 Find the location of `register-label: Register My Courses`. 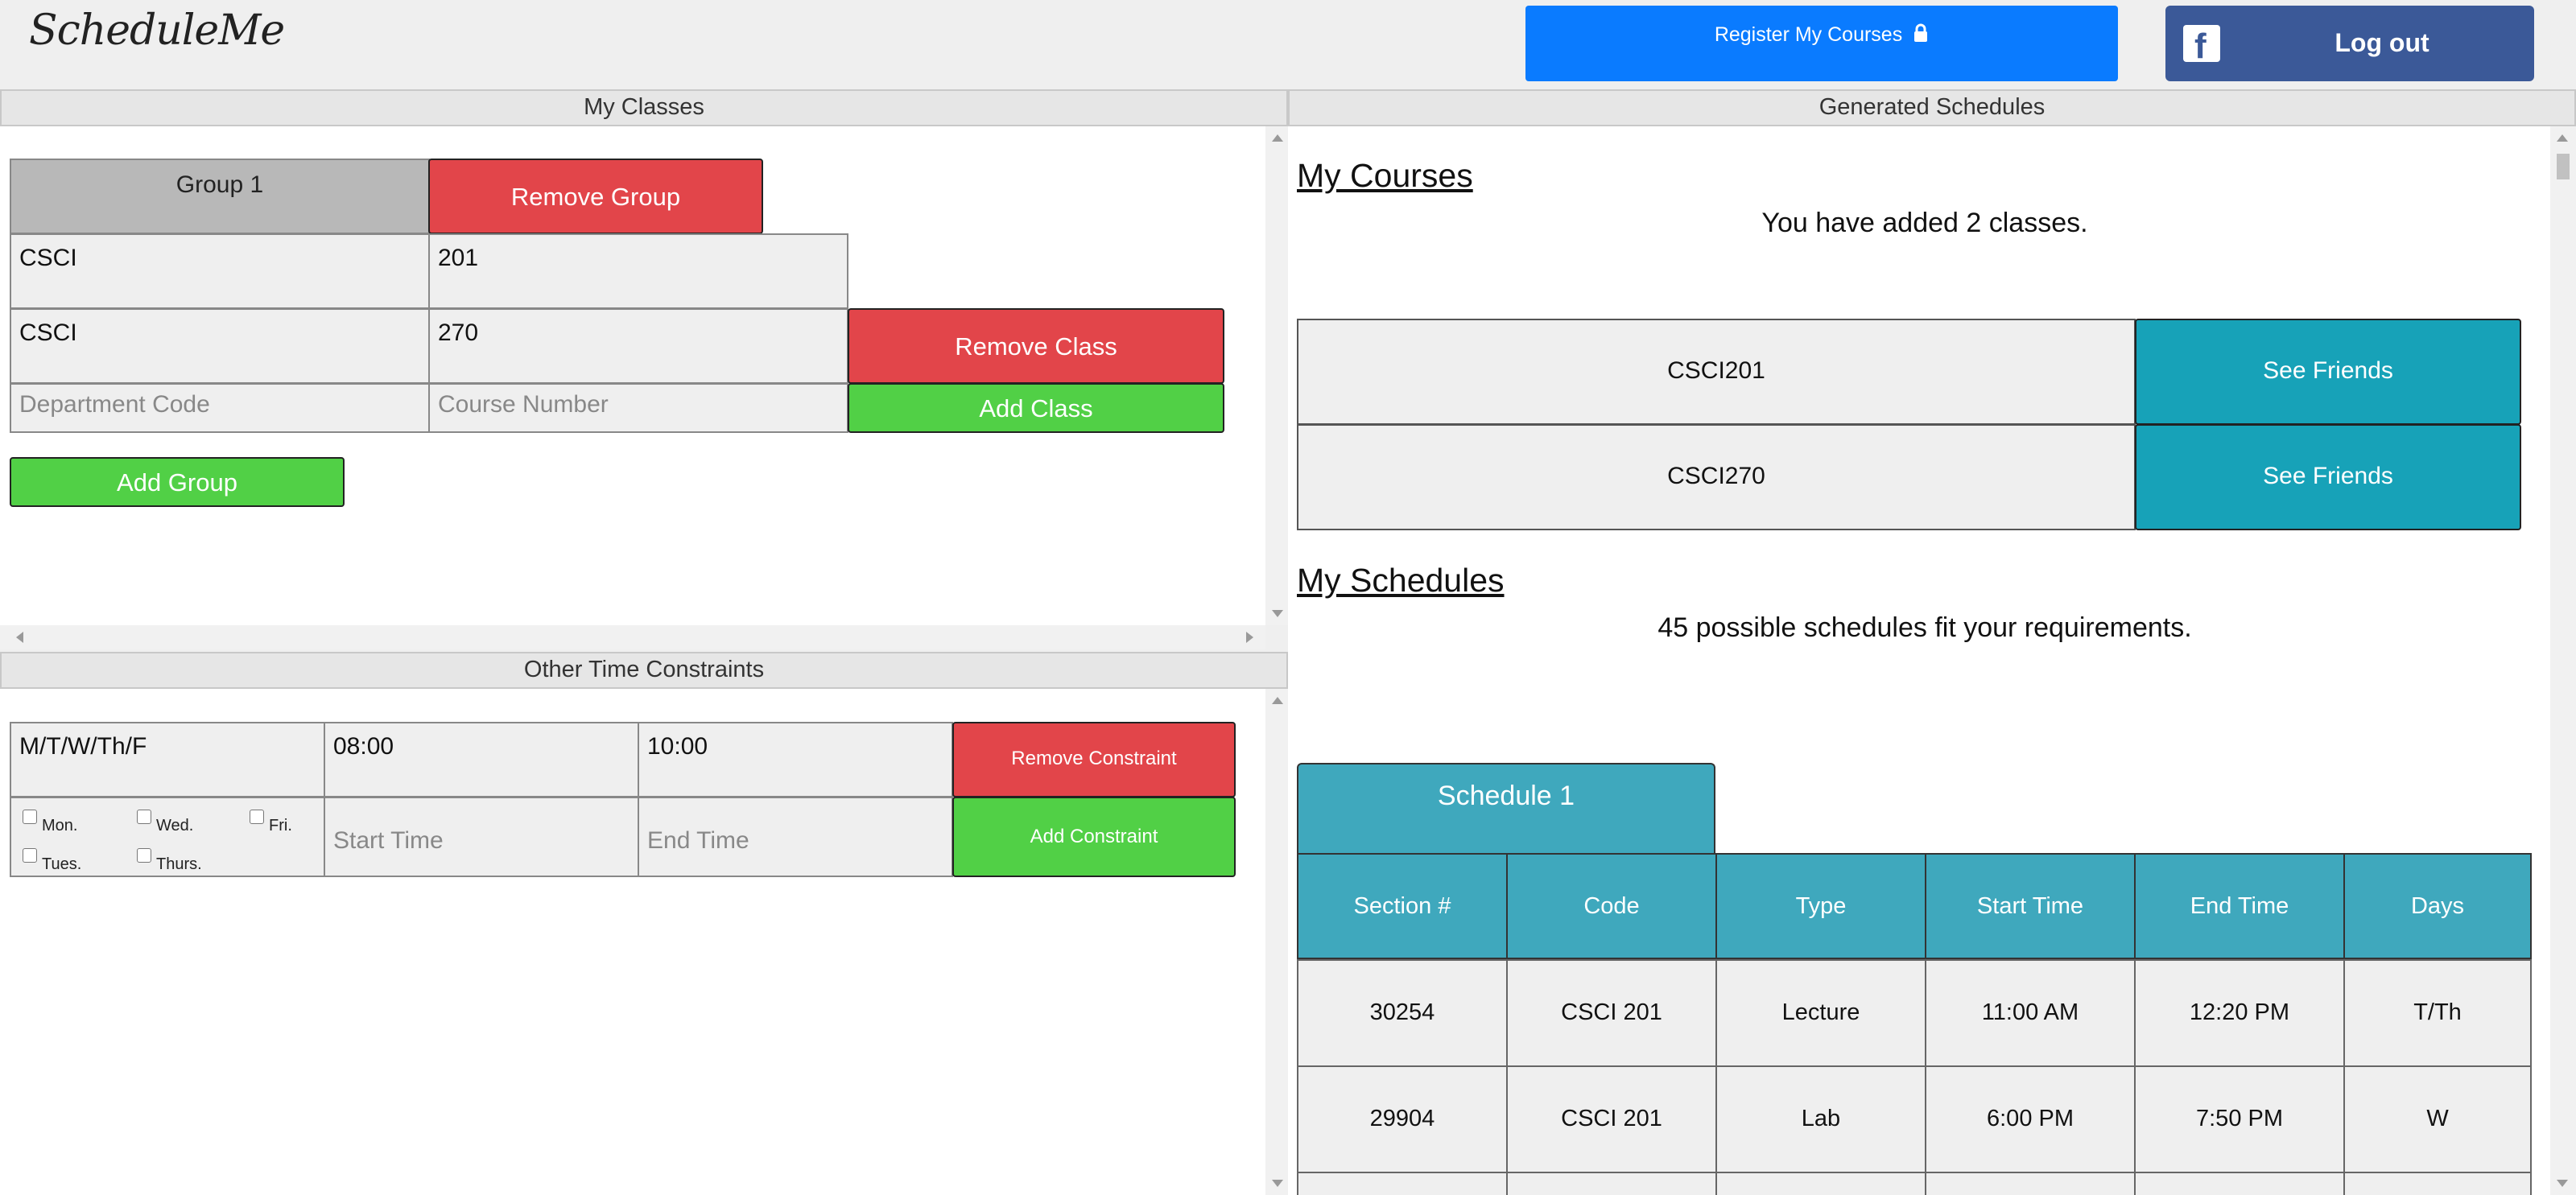

register-label: Register My Courses is located at coordinates (1808, 35).